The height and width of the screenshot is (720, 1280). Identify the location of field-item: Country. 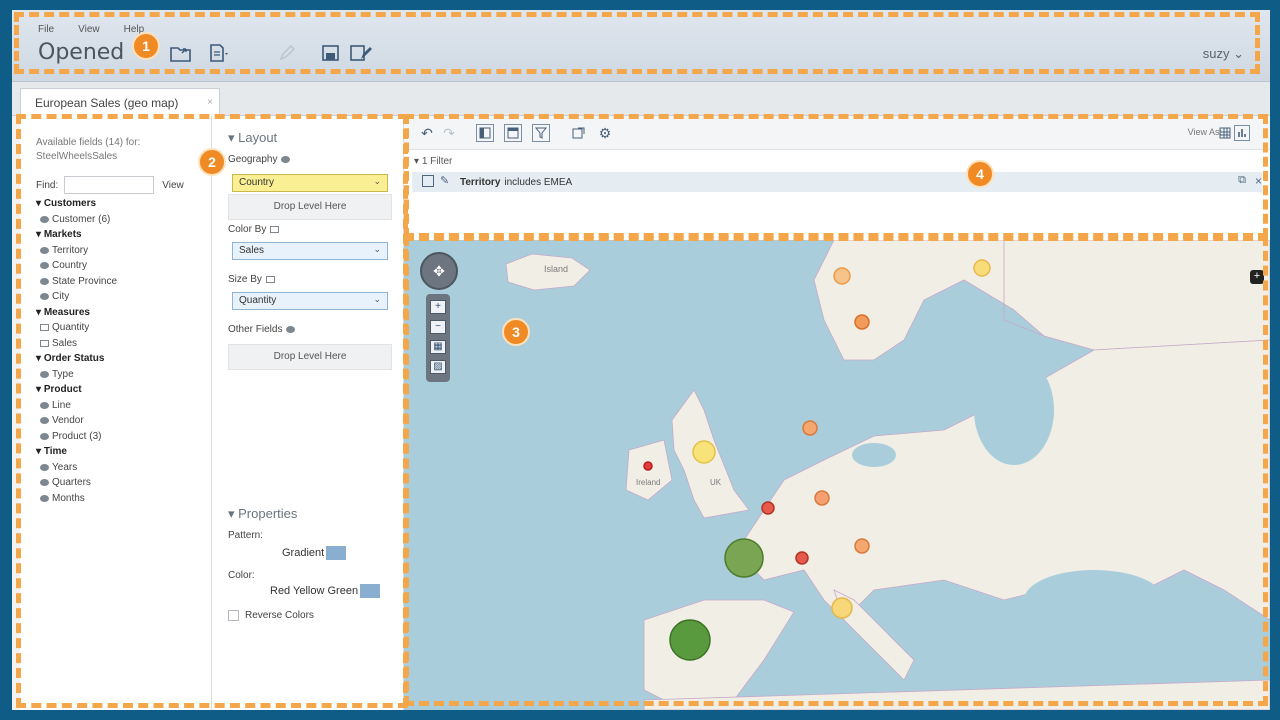
(76, 266).